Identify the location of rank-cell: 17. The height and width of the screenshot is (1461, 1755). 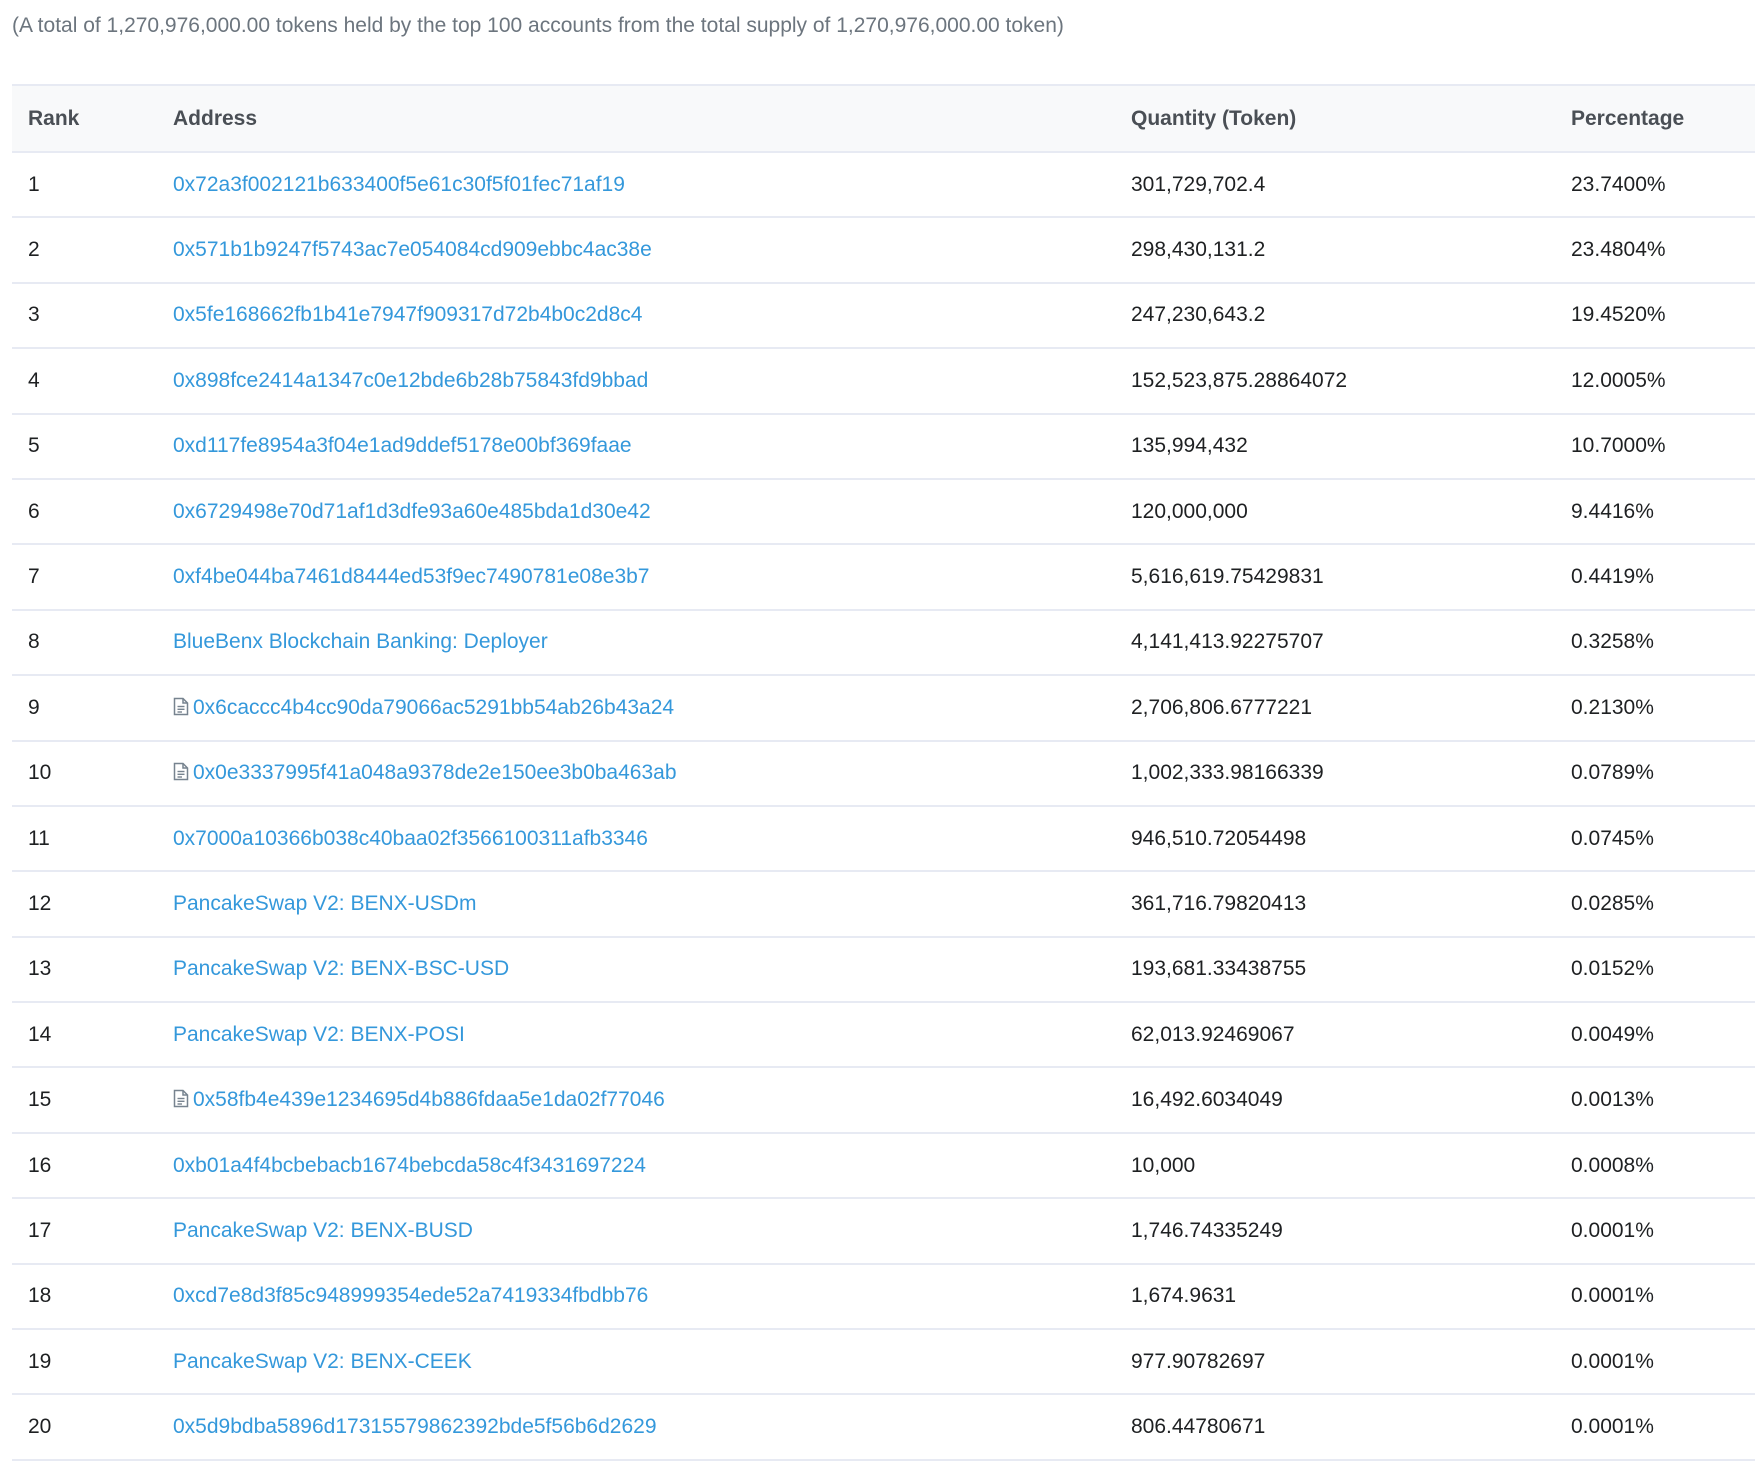
(84, 1231).